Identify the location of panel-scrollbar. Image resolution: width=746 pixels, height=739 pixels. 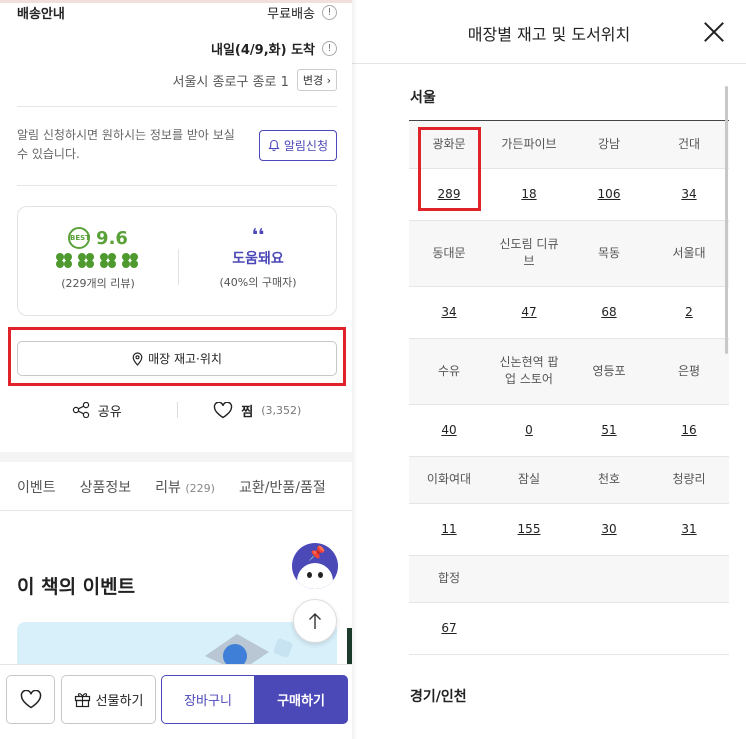
(726, 220).